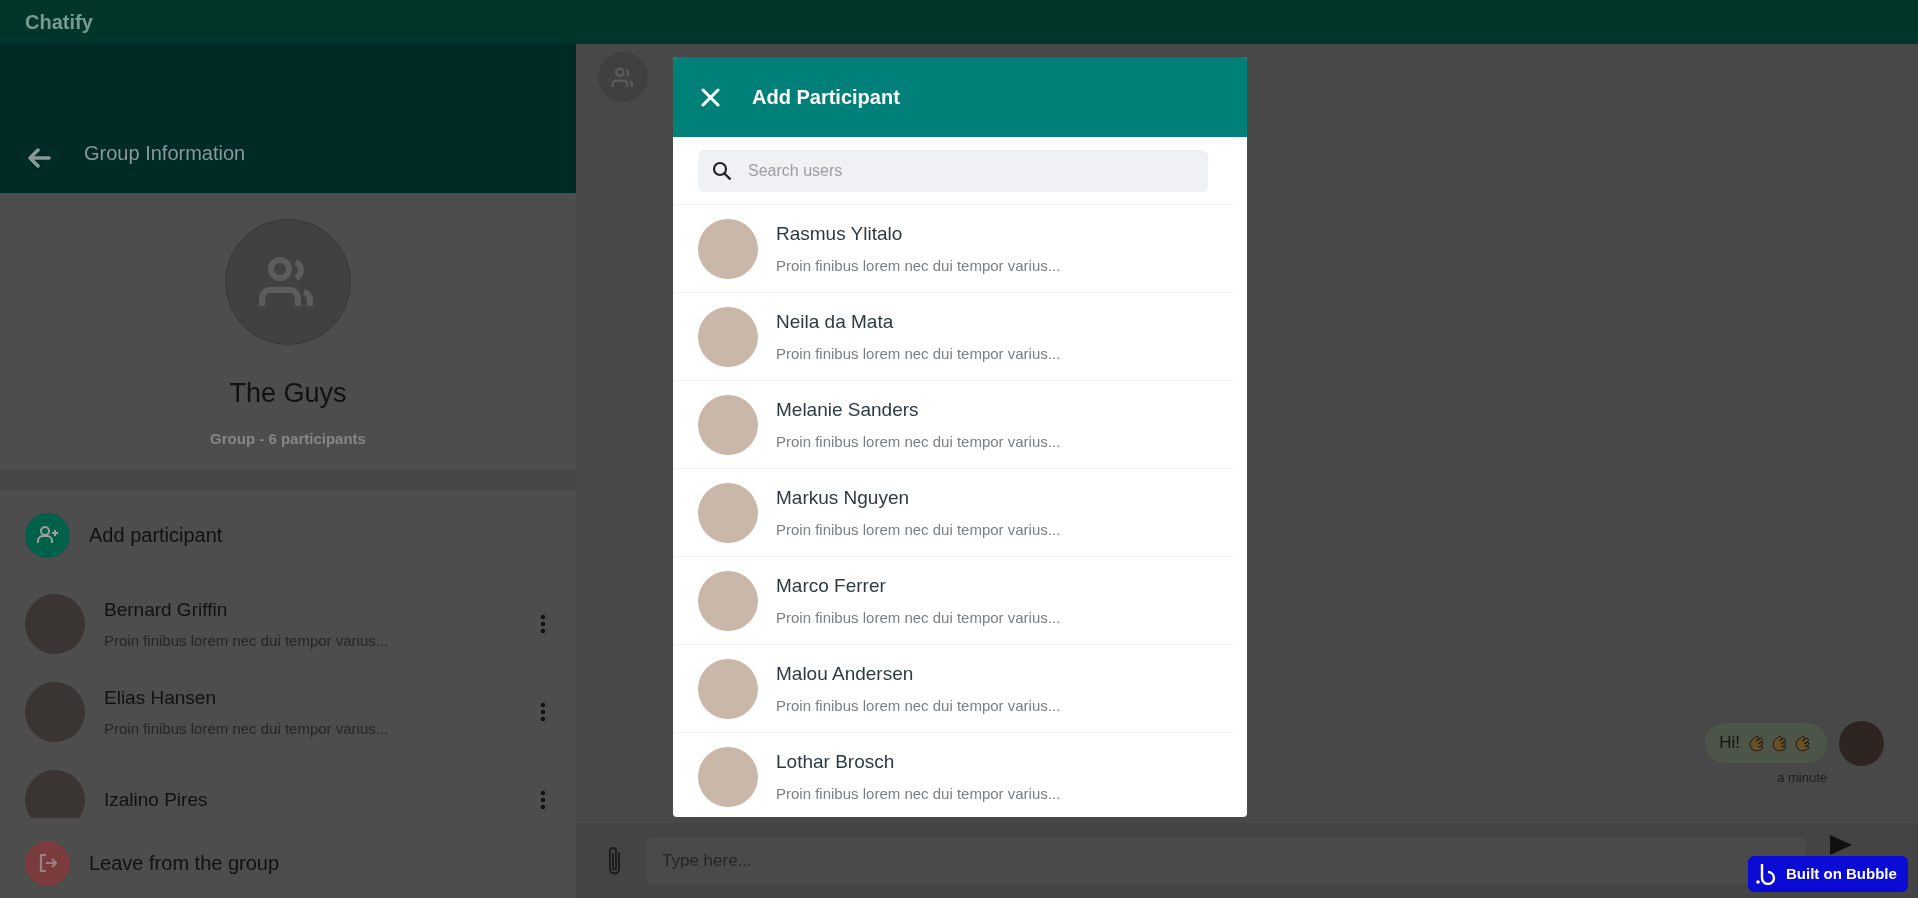 This screenshot has height=898, width=1918. I want to click on user-name: Malou Andersen, so click(845, 673).